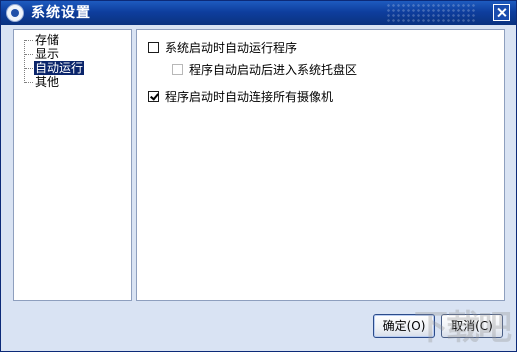 The image size is (517, 352). What do you see at coordinates (249, 97) in the screenshot?
I see `connect-cameras-label: 程序启动时自动连接所有摄像机` at bounding box center [249, 97].